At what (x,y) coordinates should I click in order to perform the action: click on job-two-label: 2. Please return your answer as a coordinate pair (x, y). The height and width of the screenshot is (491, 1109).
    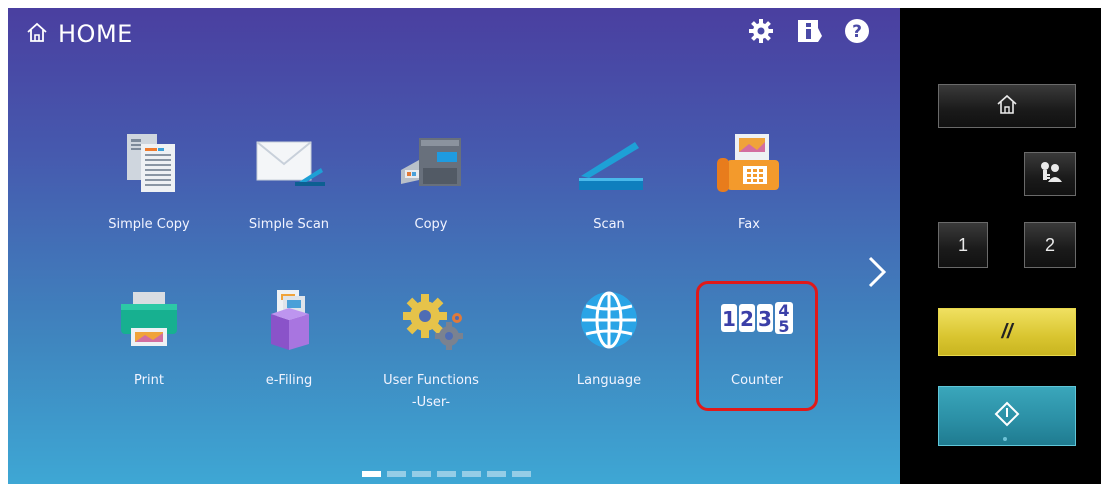
    Looking at the image, I should click on (1049, 244).